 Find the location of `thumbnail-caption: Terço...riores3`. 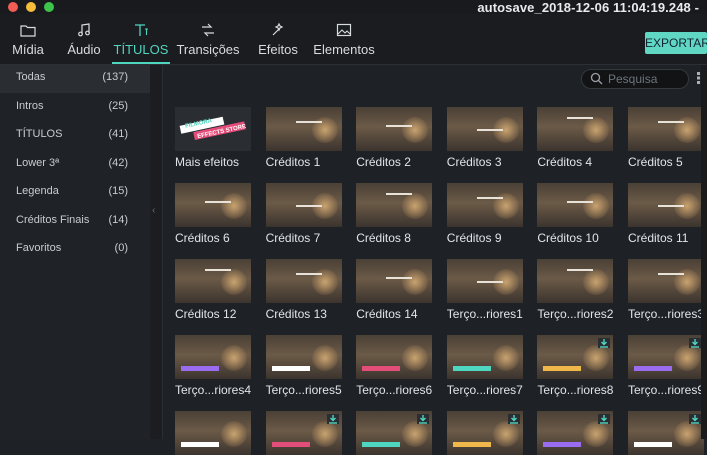

thumbnail-caption: Terço...riores3 is located at coordinates (666, 314).